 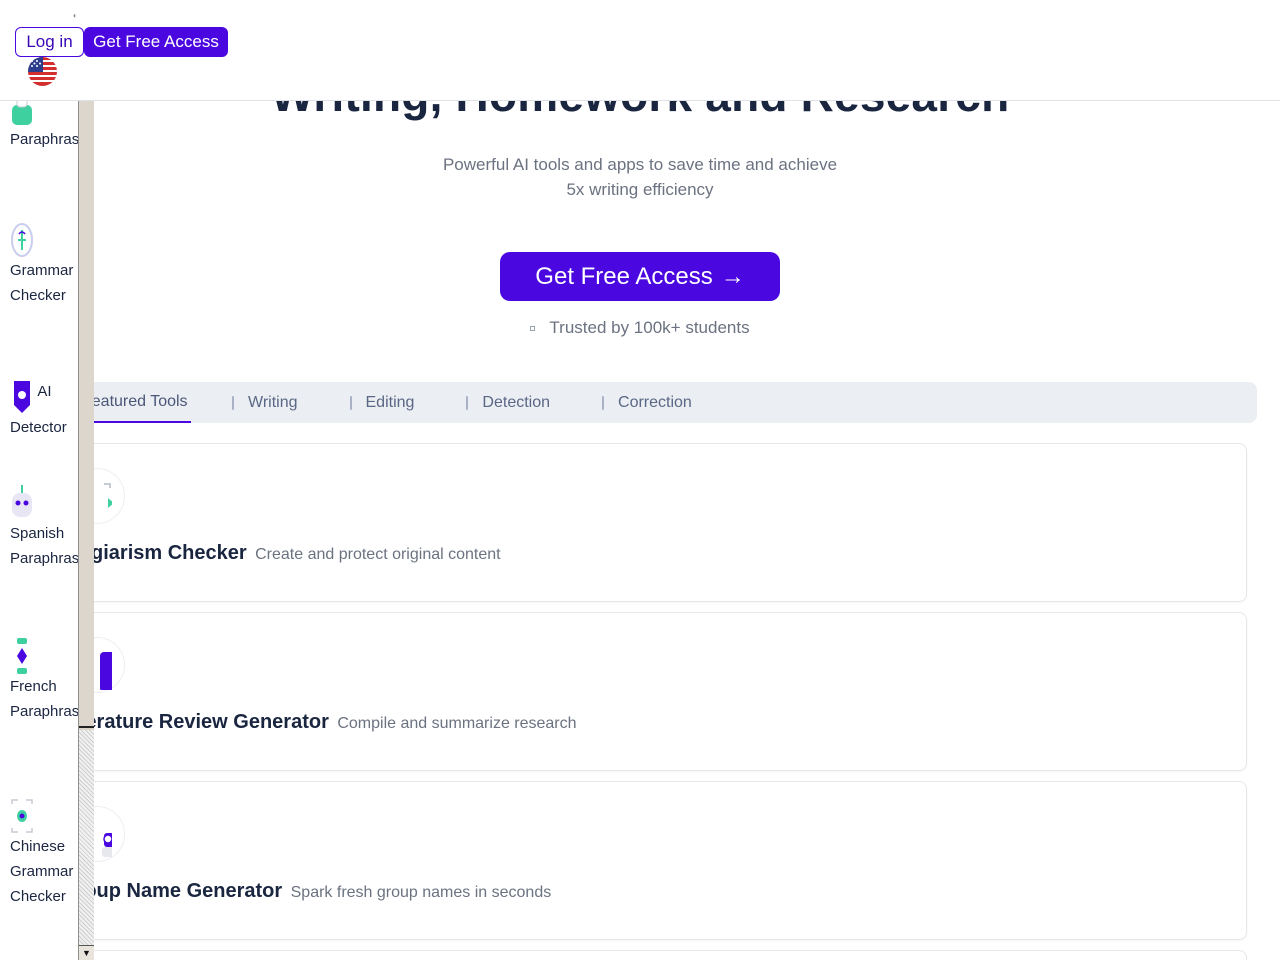 I want to click on tab-detection: Detection, so click(x=508, y=402).